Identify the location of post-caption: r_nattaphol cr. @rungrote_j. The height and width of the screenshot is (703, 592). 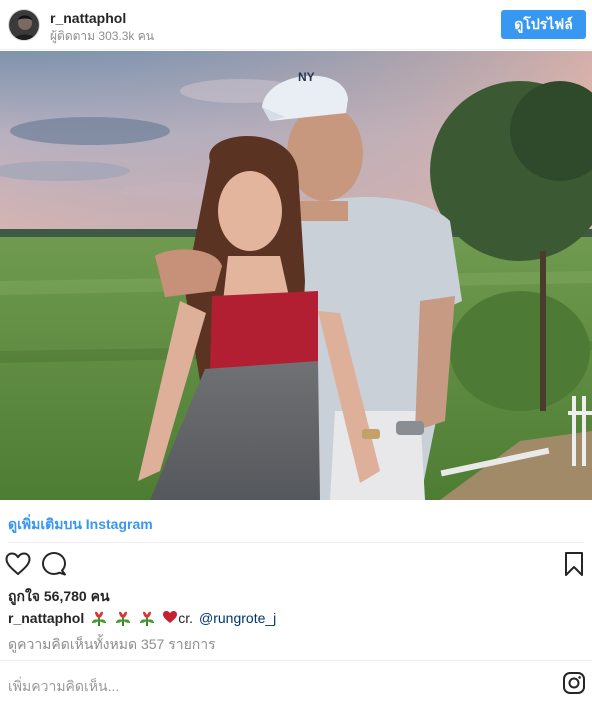
(142, 618).